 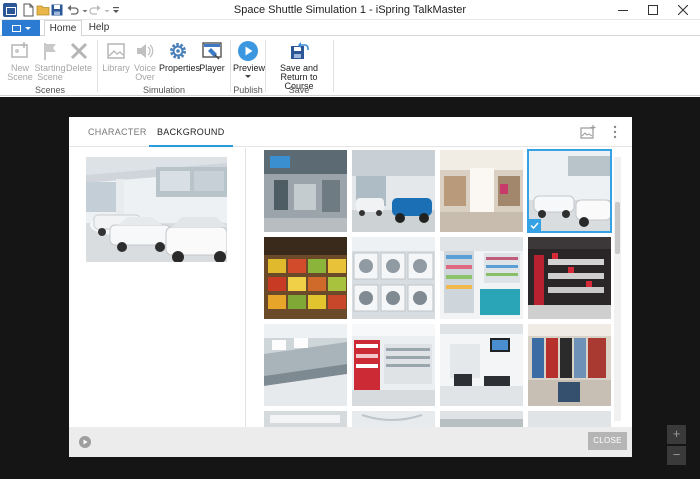 What do you see at coordinates (569, 191) in the screenshot?
I see `background-thumbnail-selected` at bounding box center [569, 191].